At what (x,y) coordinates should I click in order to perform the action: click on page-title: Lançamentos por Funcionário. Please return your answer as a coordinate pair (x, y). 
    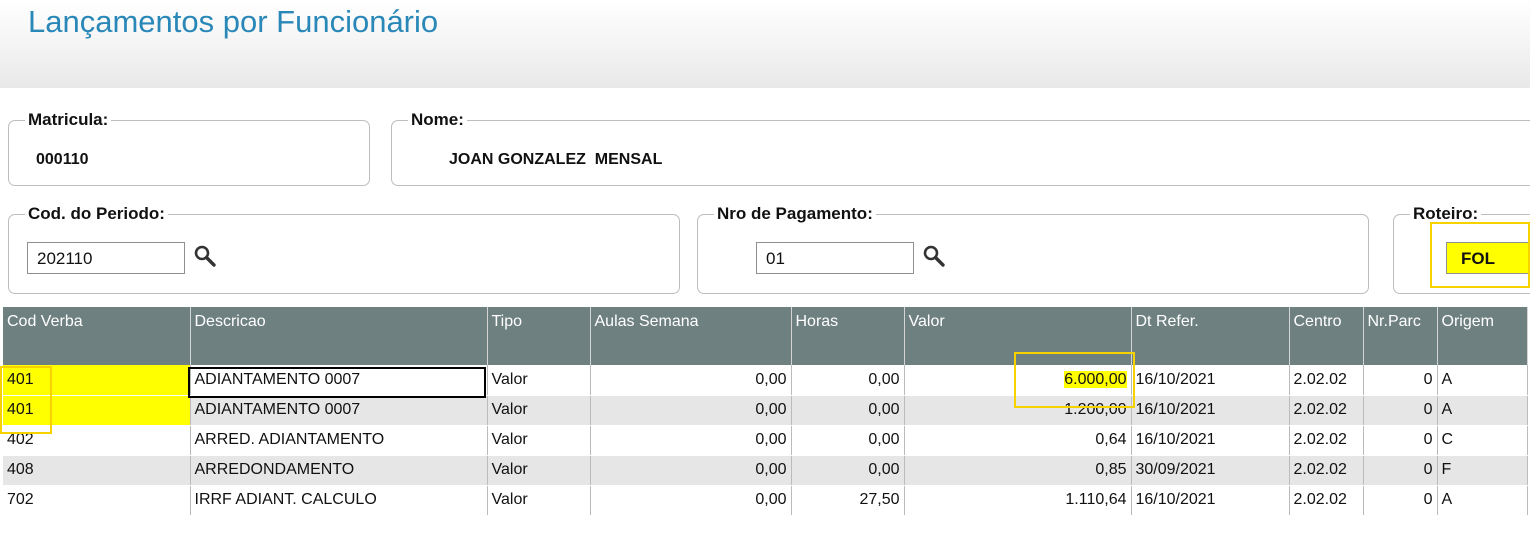
    Looking at the image, I should click on (233, 21).